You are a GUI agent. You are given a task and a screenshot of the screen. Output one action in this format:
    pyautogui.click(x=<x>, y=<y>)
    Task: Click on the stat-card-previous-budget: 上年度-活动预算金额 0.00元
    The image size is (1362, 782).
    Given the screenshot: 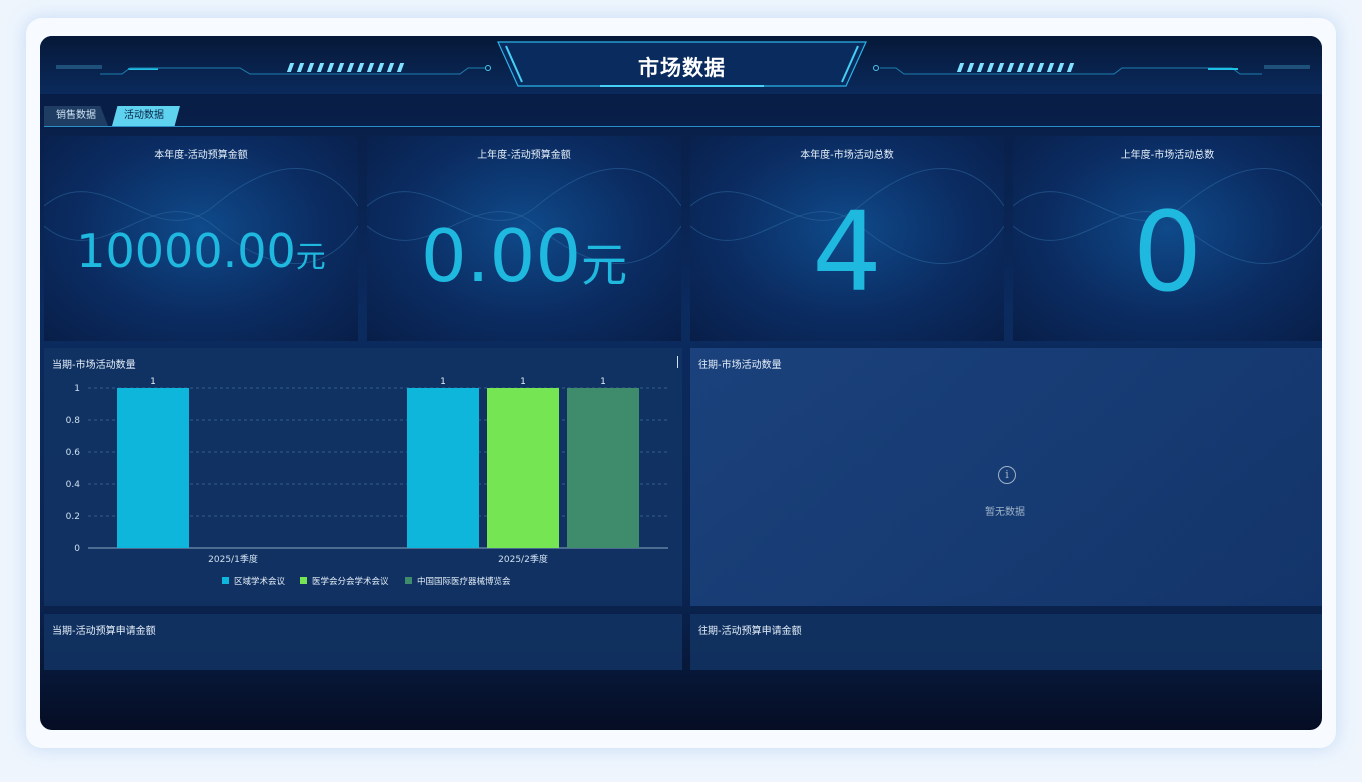 What is the action you would take?
    pyautogui.click(x=524, y=238)
    